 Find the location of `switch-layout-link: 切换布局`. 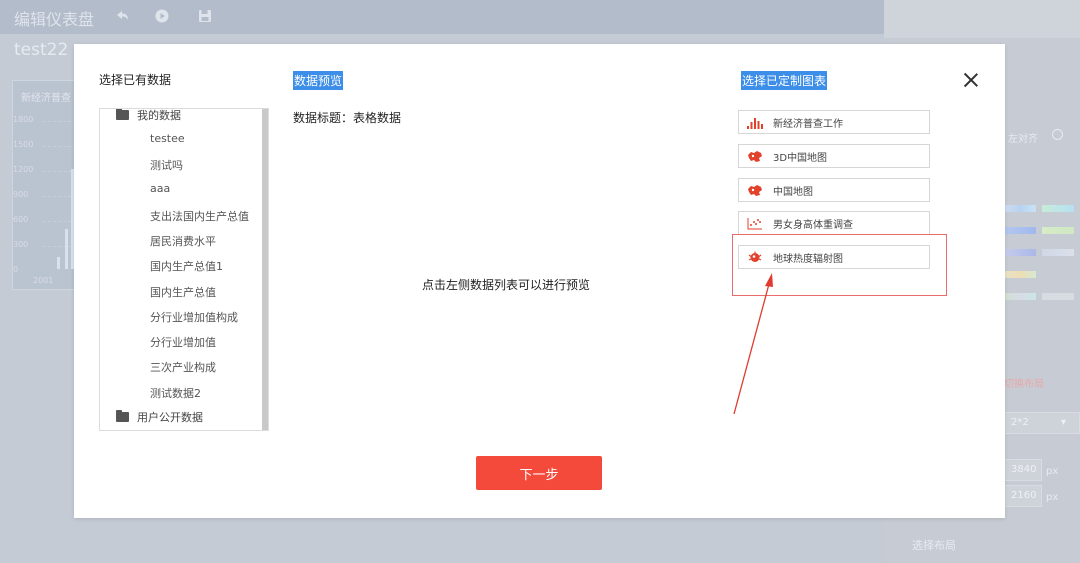

switch-layout-link: 切换布局 is located at coordinates (1024, 382).